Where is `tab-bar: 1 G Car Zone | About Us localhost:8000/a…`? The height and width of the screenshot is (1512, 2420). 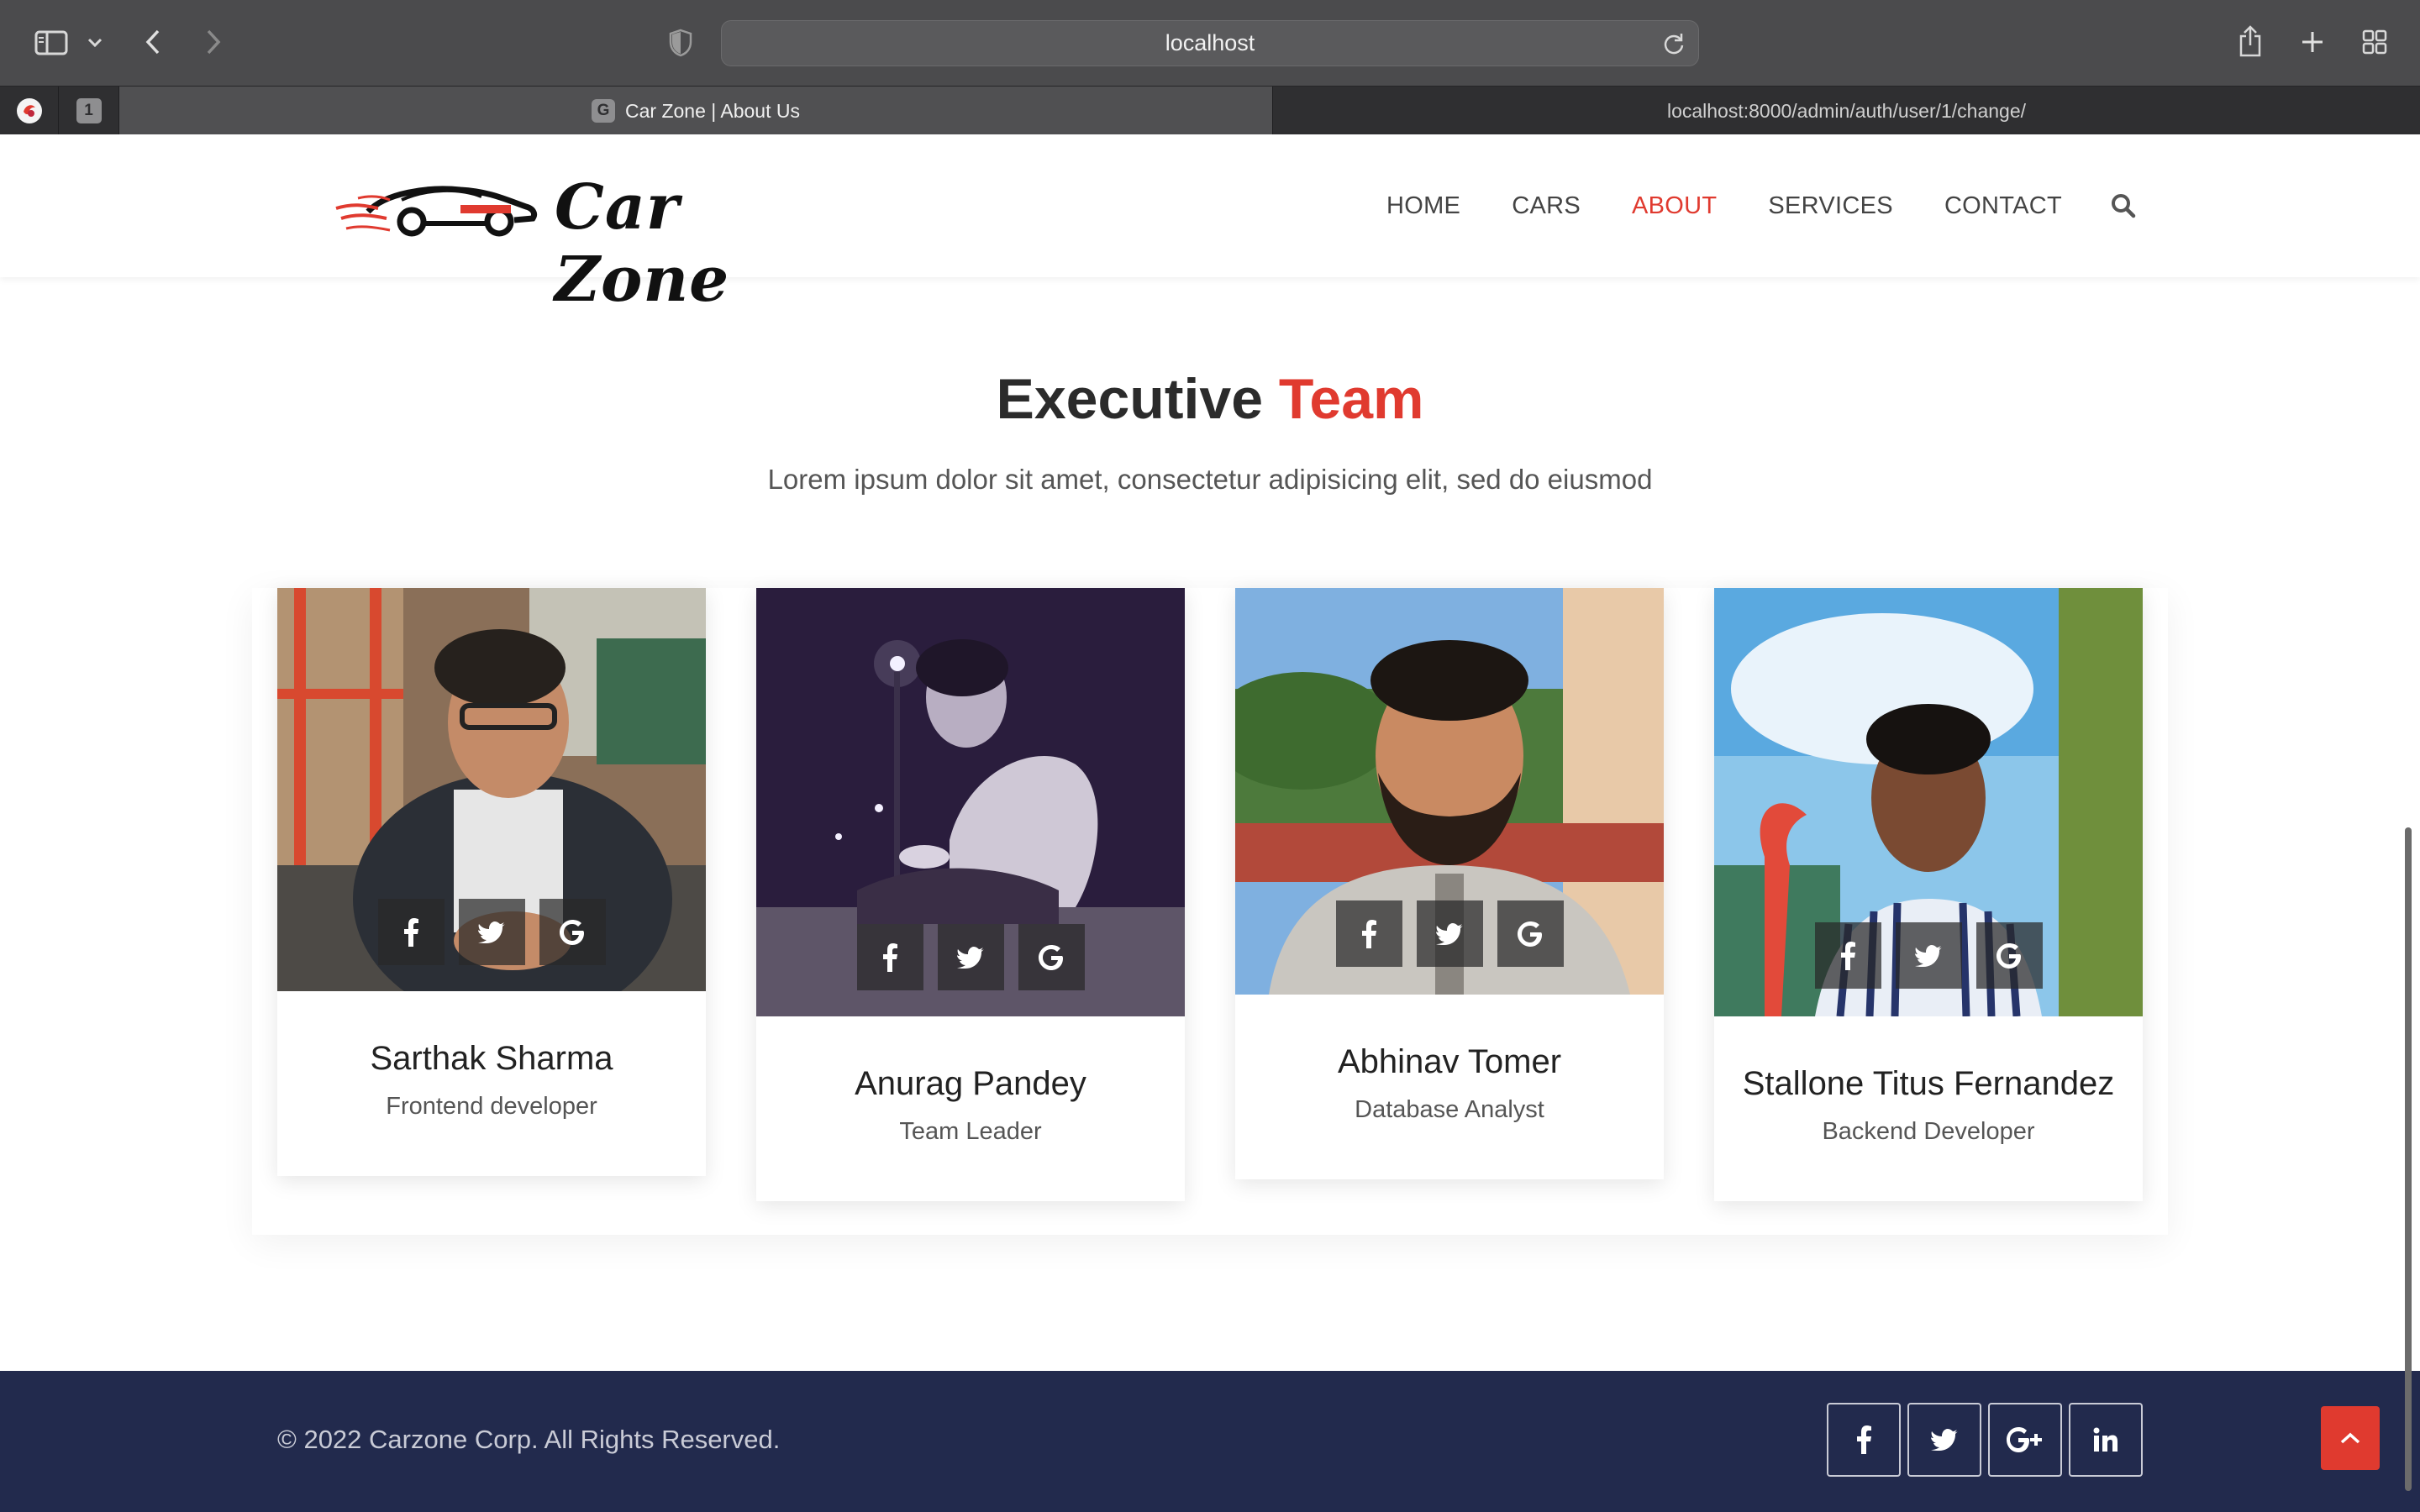 tab-bar: 1 G Car Zone | About Us localhost:8000/a… is located at coordinates (1210, 110).